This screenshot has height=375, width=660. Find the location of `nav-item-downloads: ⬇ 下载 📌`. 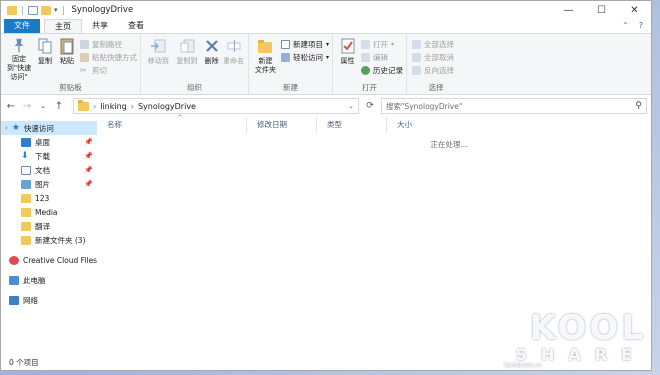

nav-item-downloads: ⬇ 下载 📌 is located at coordinates (49, 156).